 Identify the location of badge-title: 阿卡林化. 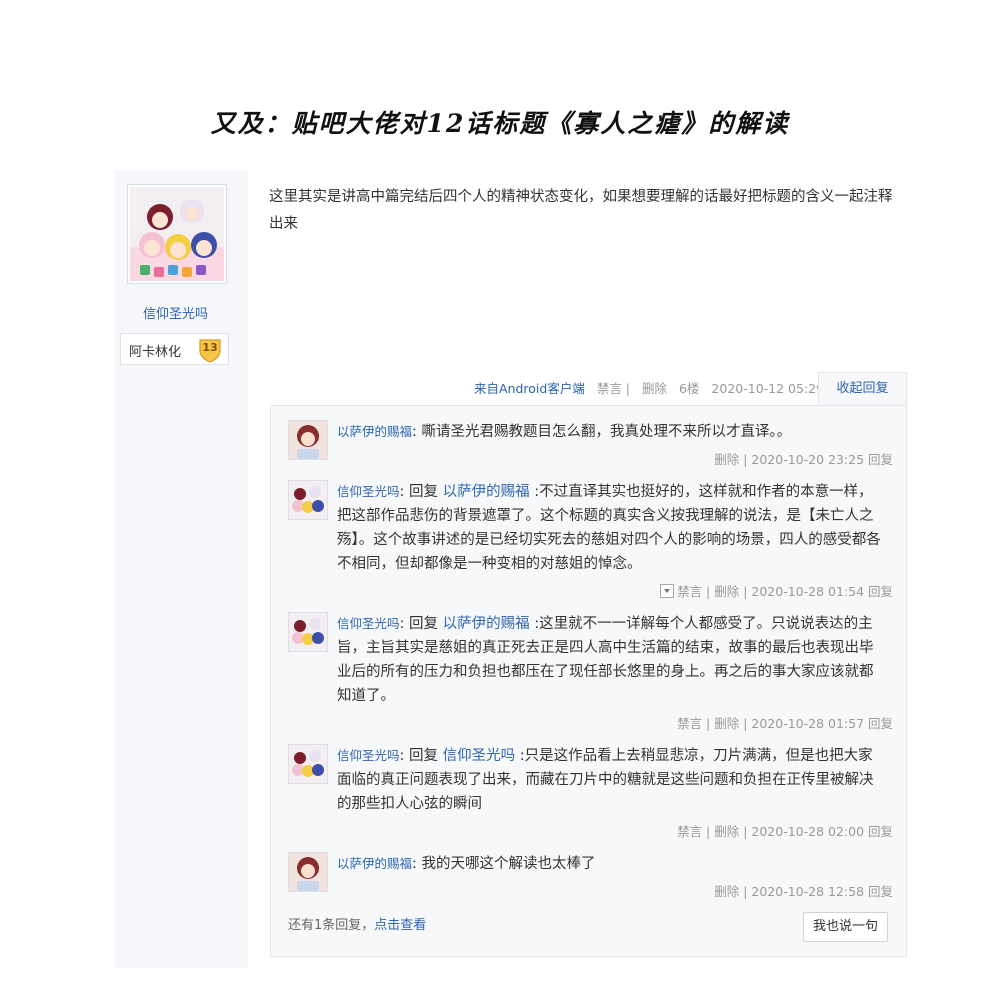
(155, 352).